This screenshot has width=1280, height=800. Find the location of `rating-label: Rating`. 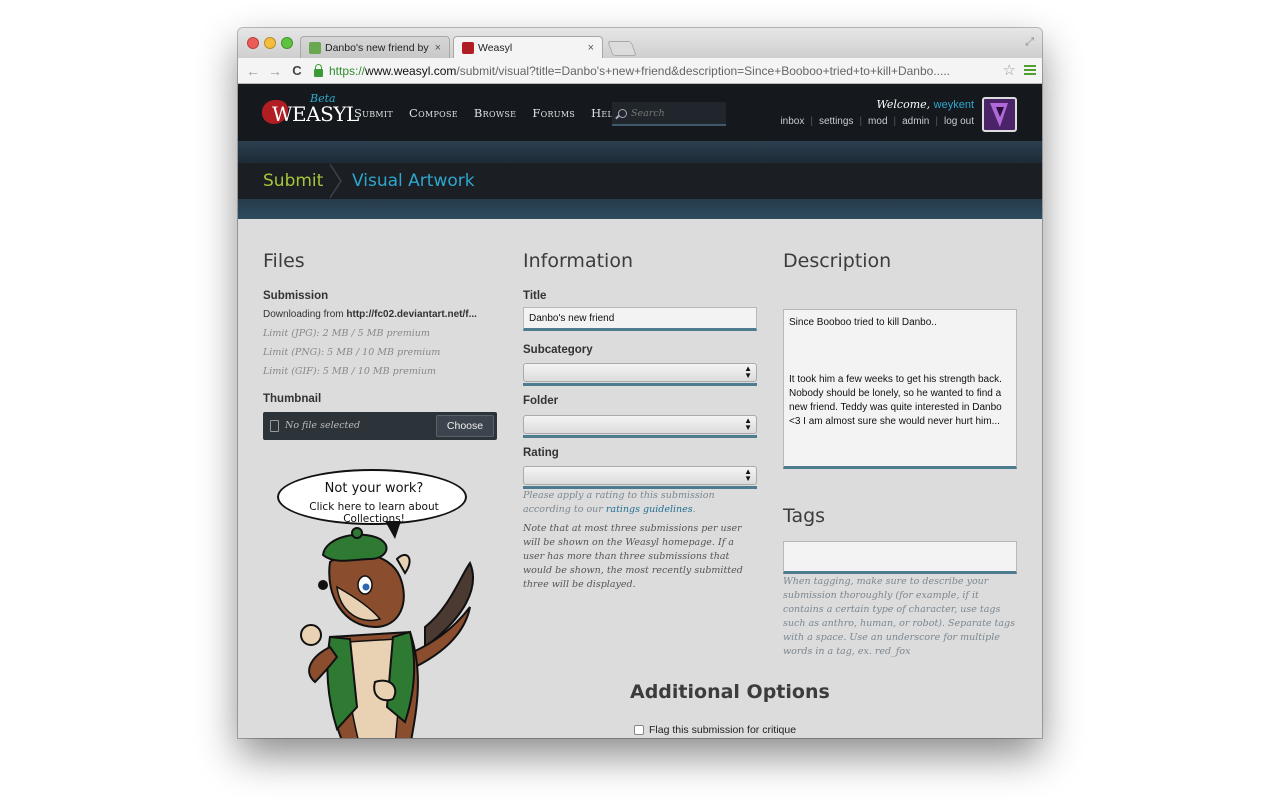

rating-label: Rating is located at coordinates (541, 453).